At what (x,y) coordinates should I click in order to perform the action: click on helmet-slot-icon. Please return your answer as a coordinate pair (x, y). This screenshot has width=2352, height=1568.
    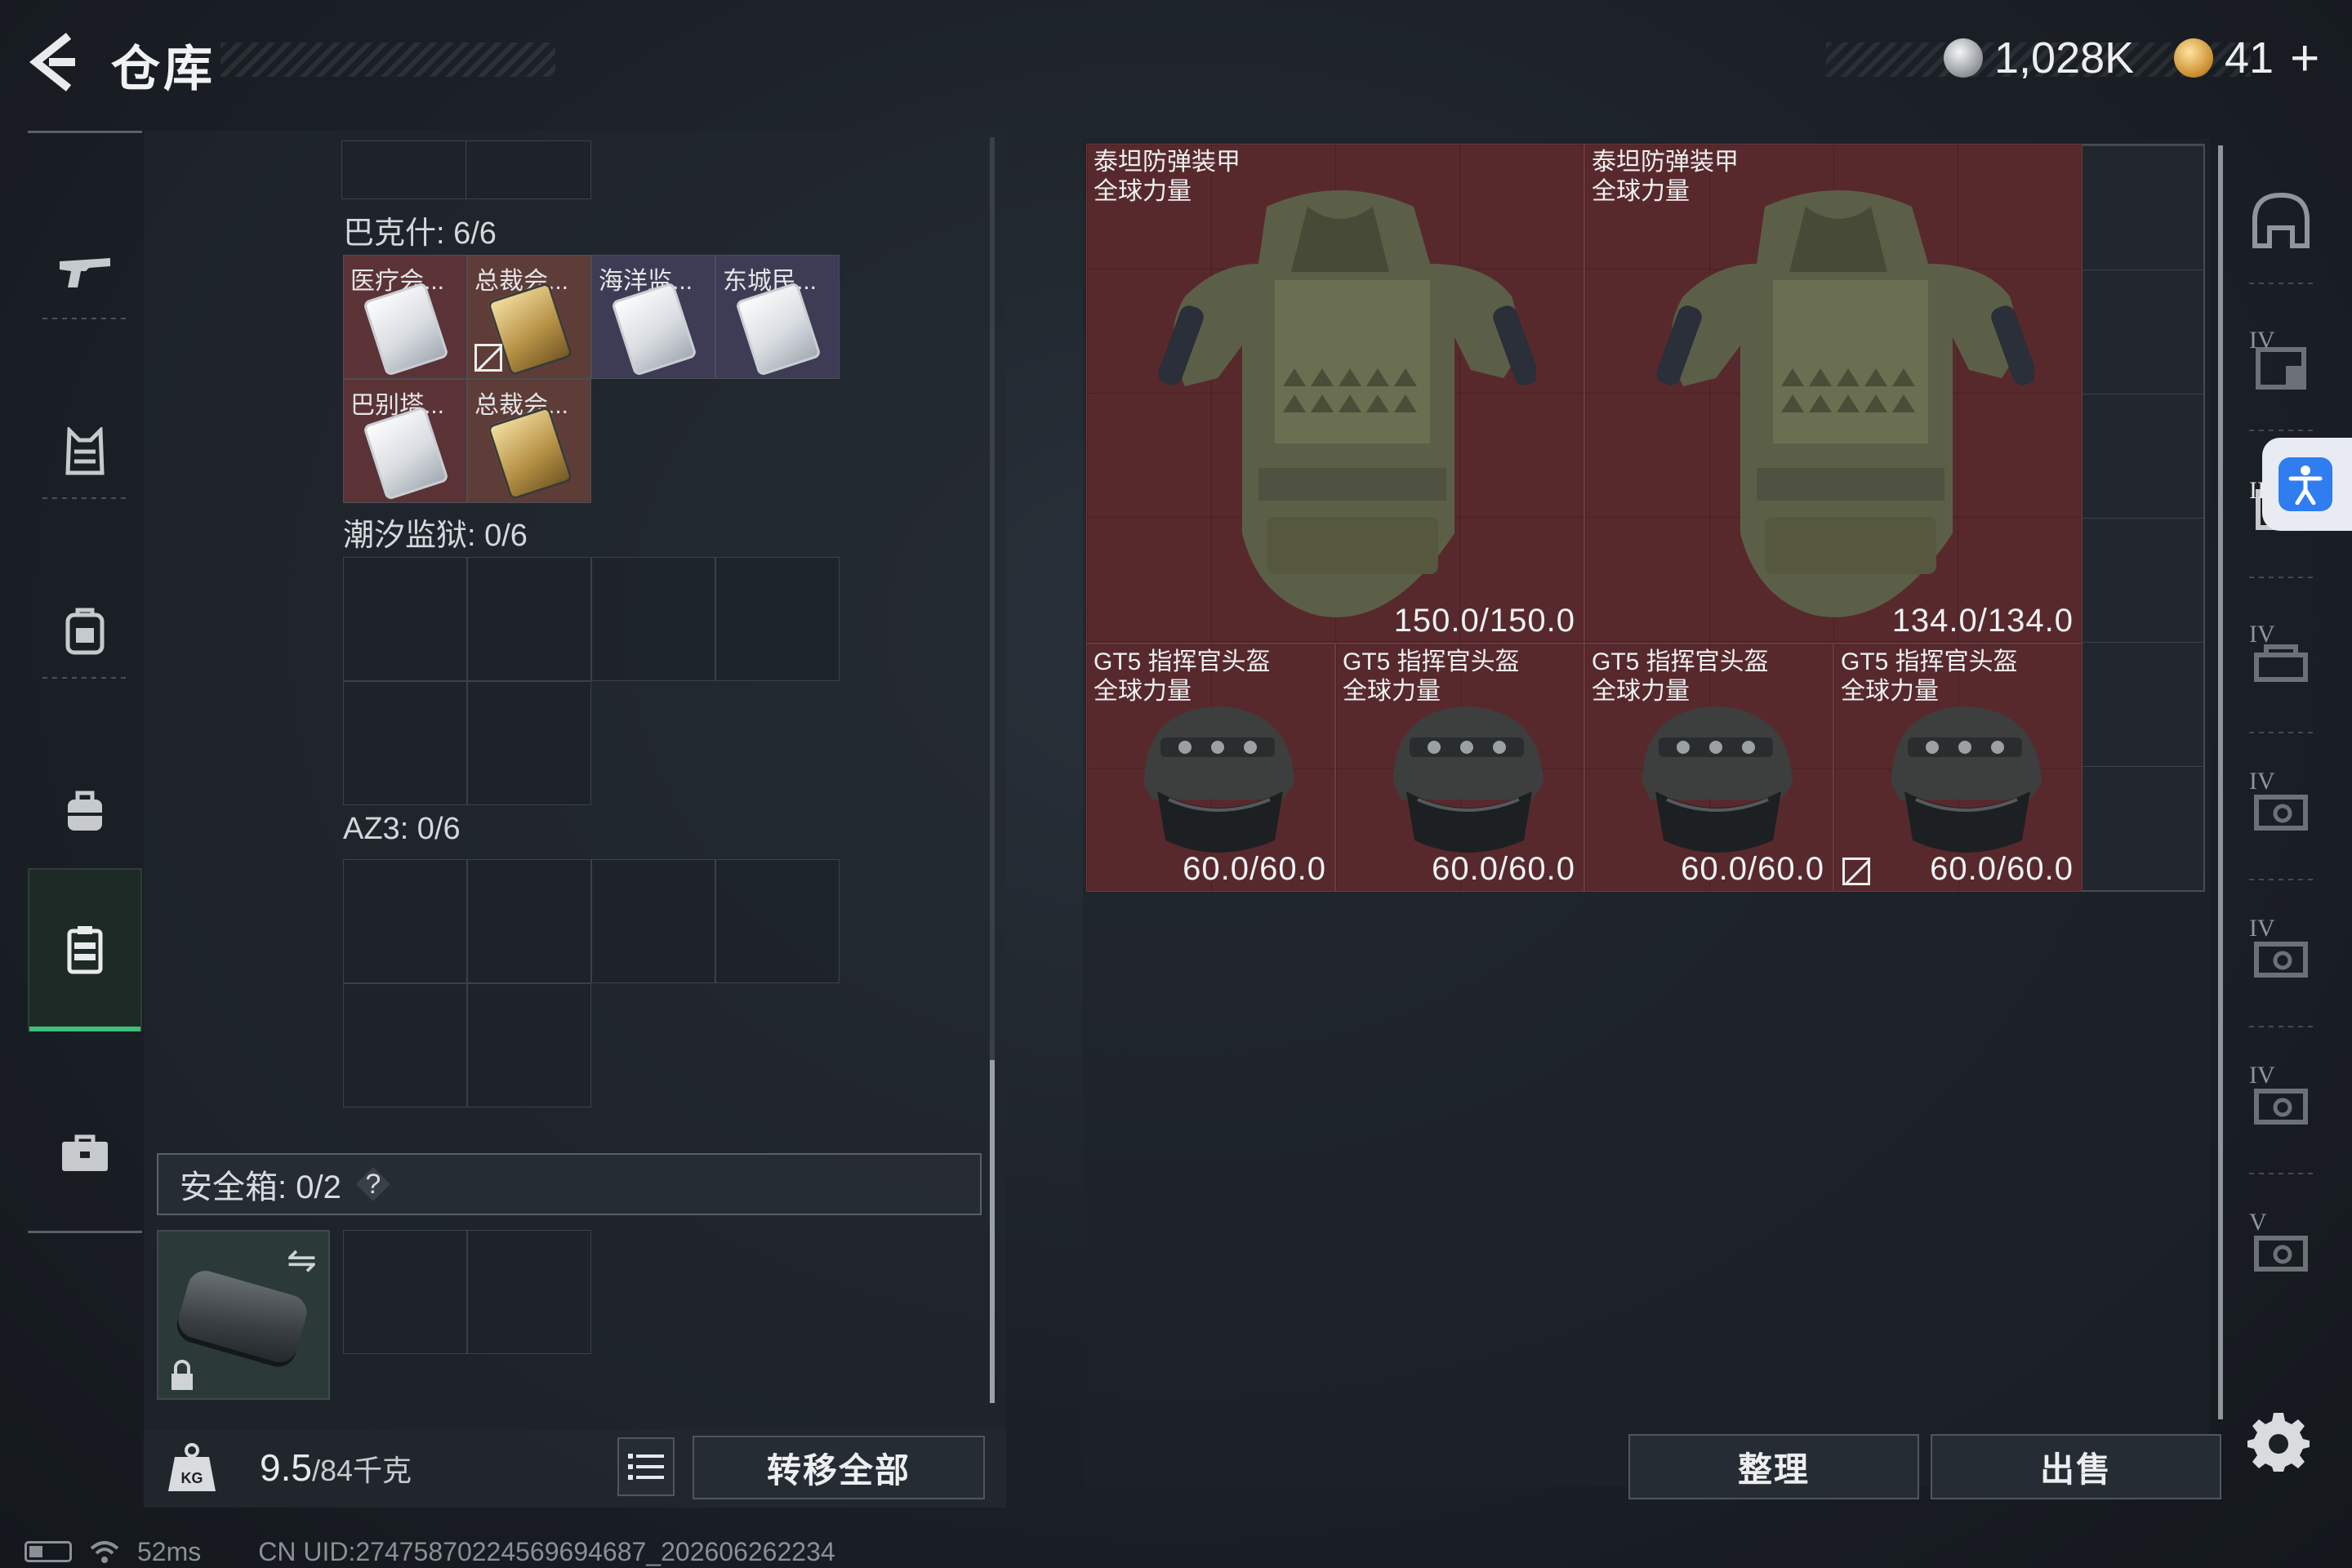
    Looking at the image, I should click on (2281, 220).